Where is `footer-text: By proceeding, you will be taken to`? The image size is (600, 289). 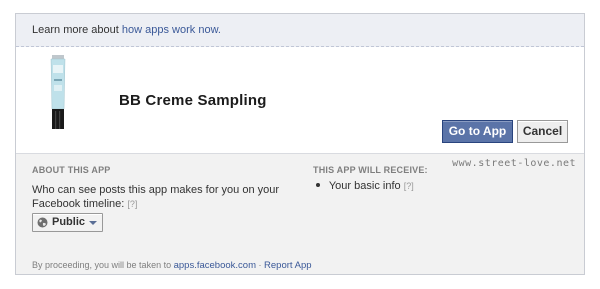 footer-text: By proceeding, you will be taken to is located at coordinates (102, 265).